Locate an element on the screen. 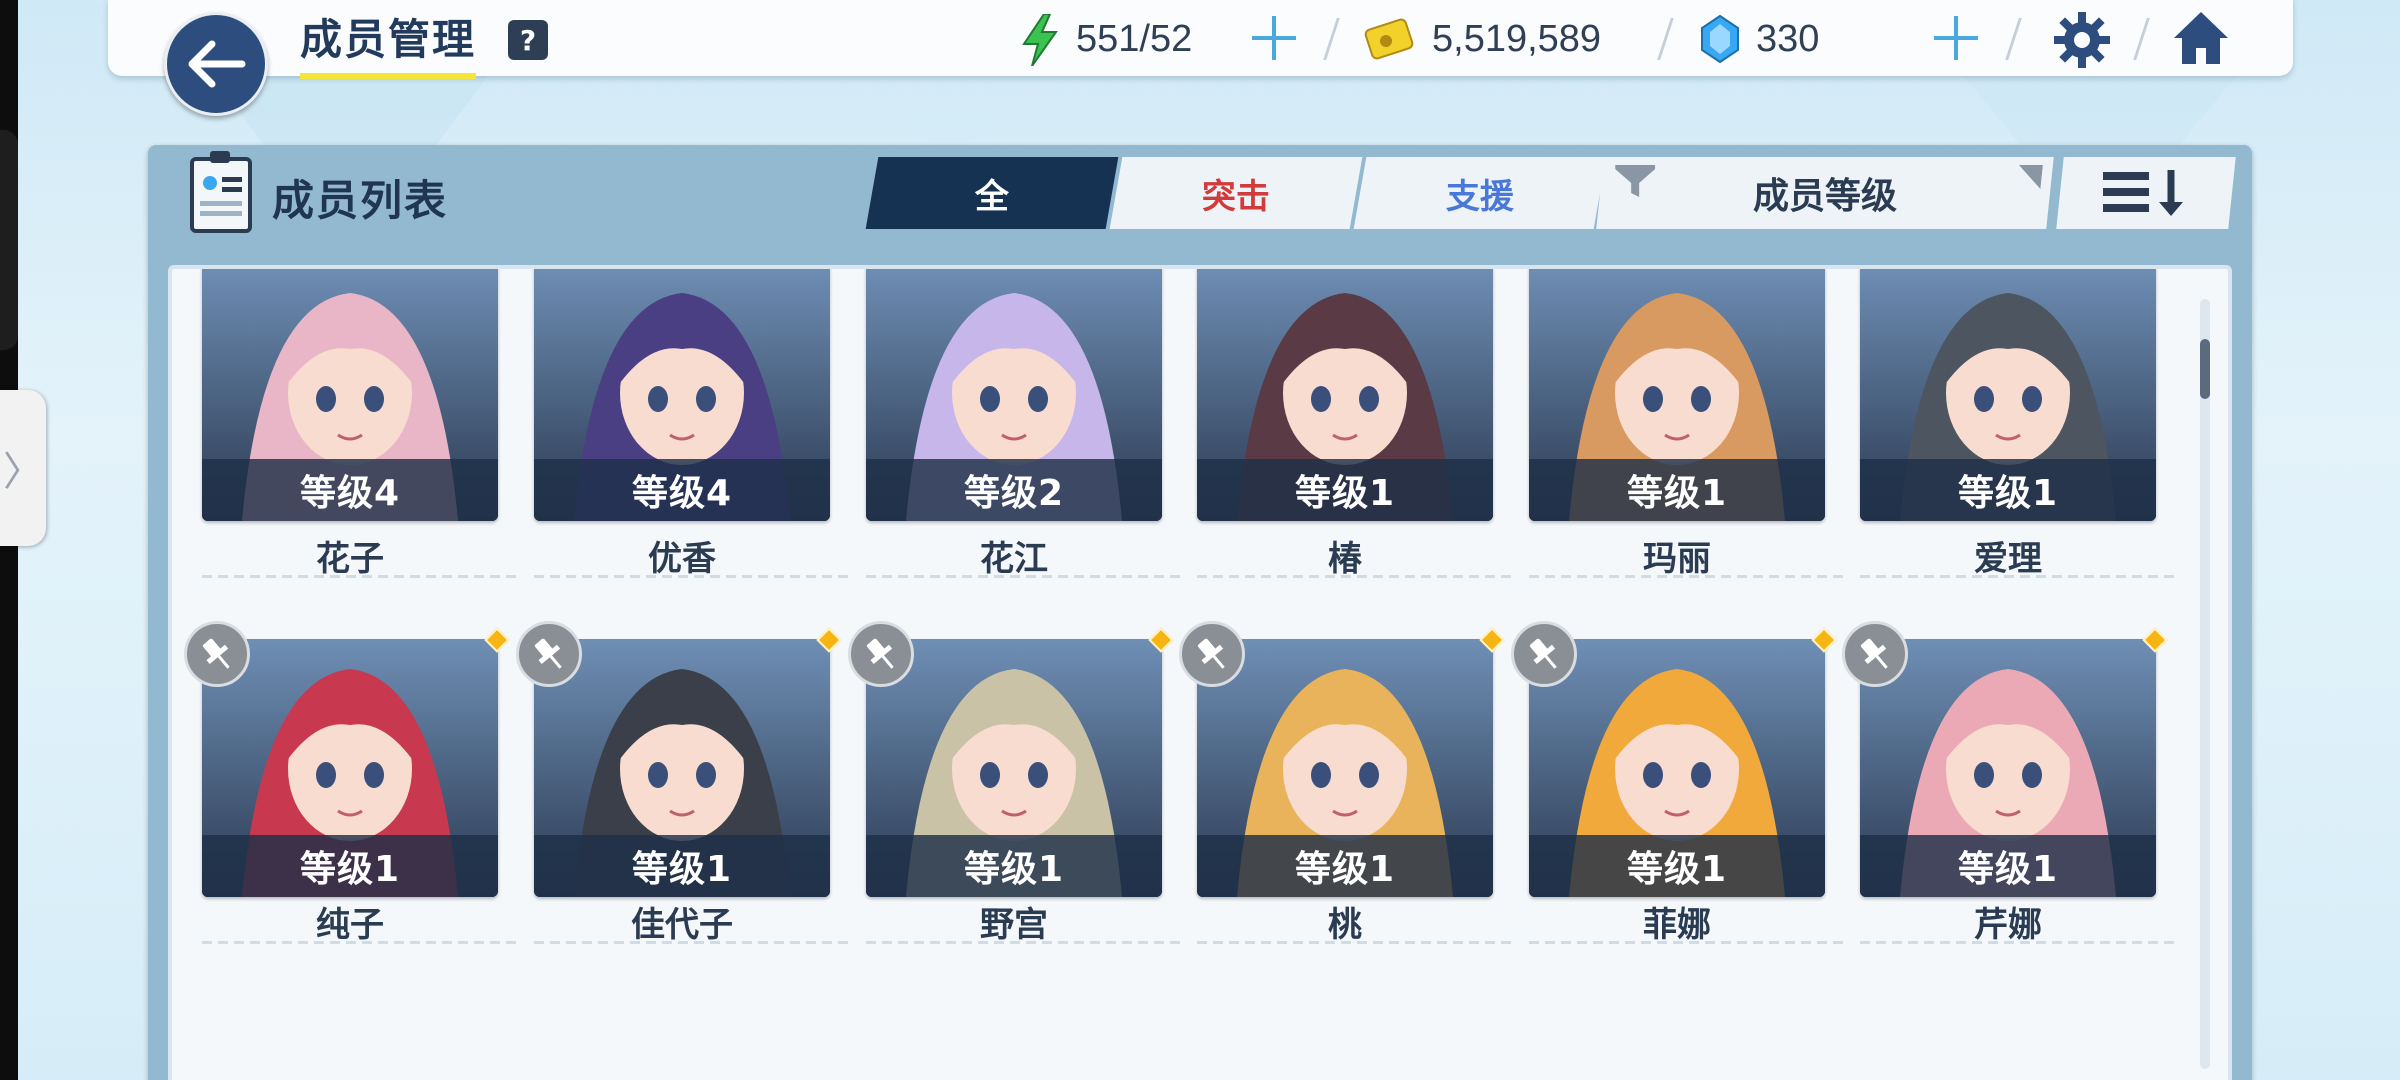 The image size is (2400, 1080). member-card-icon is located at coordinates (221, 192).